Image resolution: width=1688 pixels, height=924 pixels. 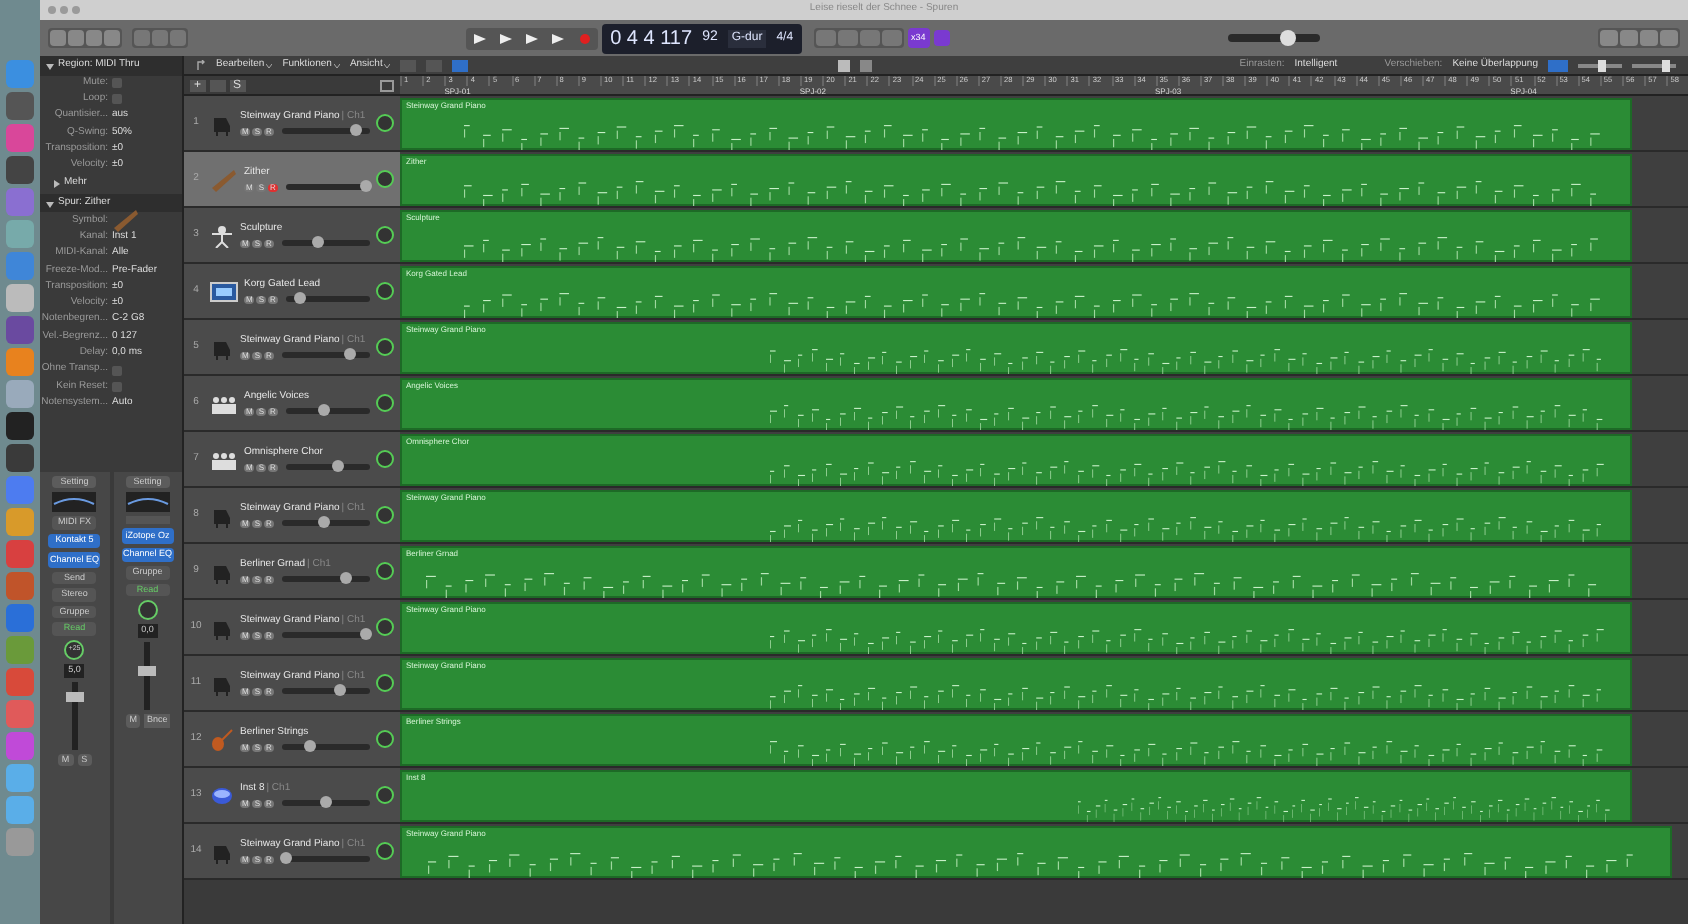 I want to click on master-volume-slider, so click(x=1273, y=38).